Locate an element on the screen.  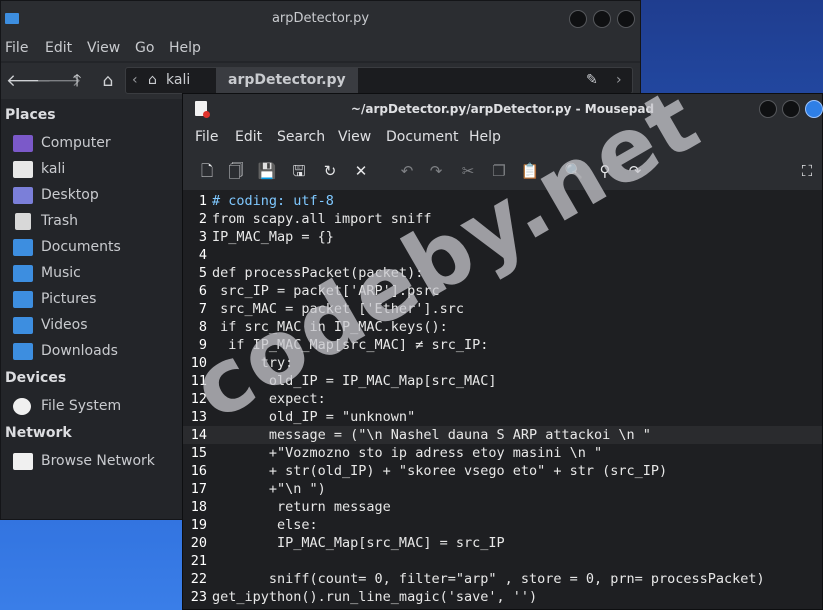
sidebar-item-downloads: Downloads is located at coordinates (97, 352).